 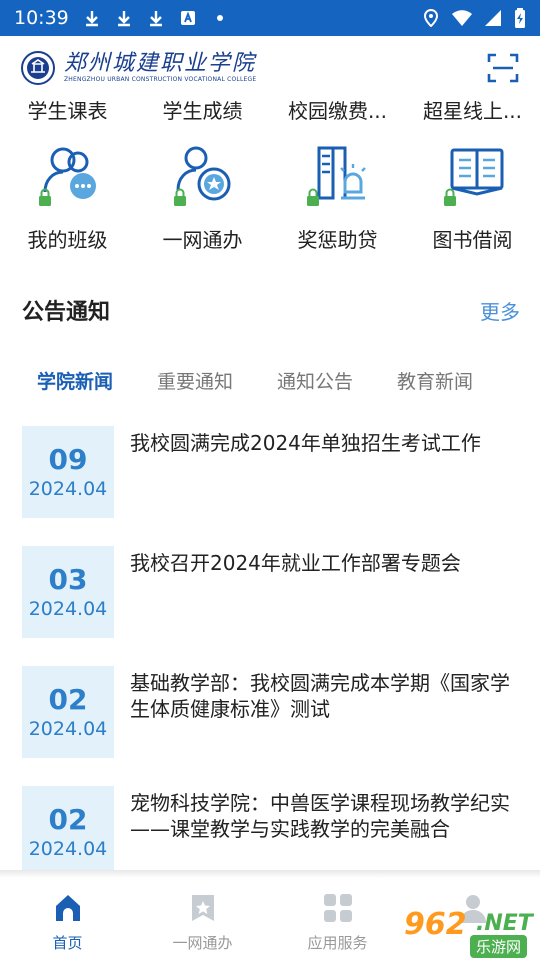 I want to click on nav-app-services: 应用服务, so click(x=337, y=919).